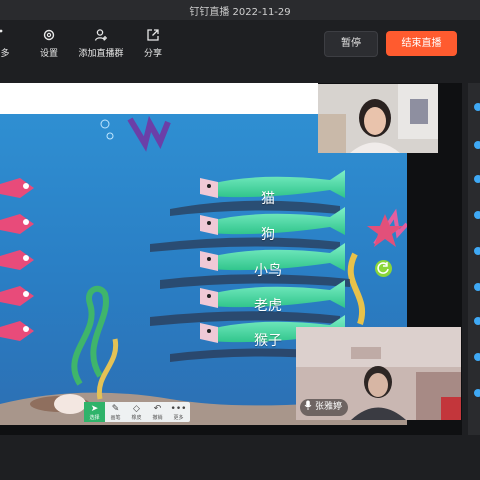 This screenshot has width=480, height=480. Describe the element at coordinates (268, 198) in the screenshot. I see `animal-label-cat: 猫` at that location.